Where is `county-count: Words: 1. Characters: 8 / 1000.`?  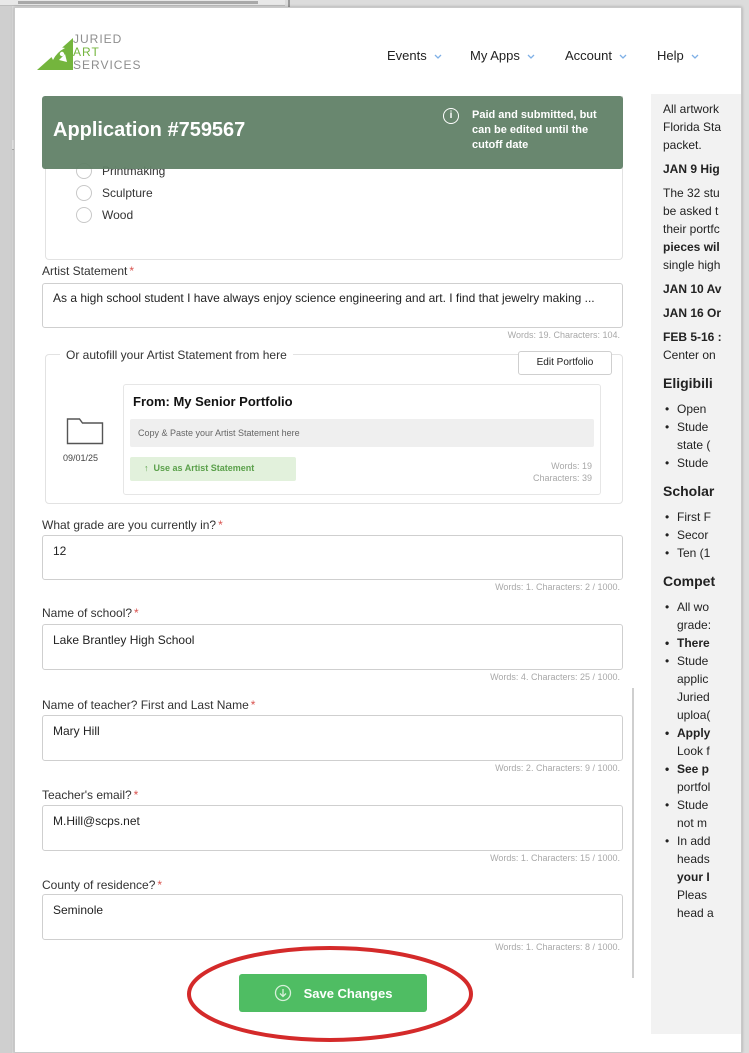
county-count: Words: 1. Characters: 8 / 1000. is located at coordinates (557, 947).